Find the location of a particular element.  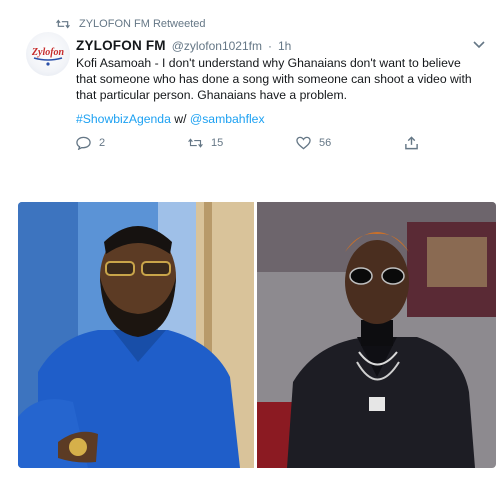

avatar-logo-text: Zylofon is located at coordinates (48, 52).